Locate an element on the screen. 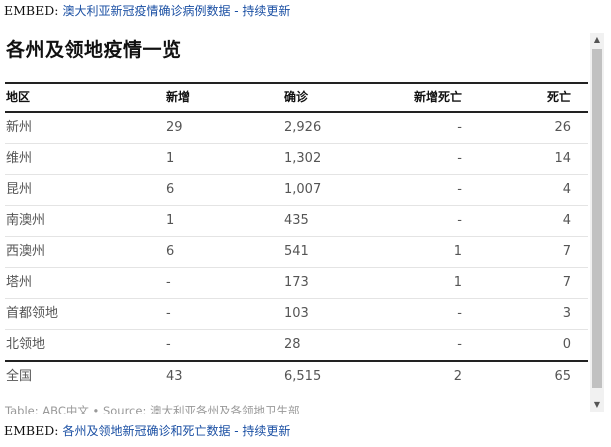 This screenshot has height=447, width=611. header-deaths: 死亡 is located at coordinates (558, 97).